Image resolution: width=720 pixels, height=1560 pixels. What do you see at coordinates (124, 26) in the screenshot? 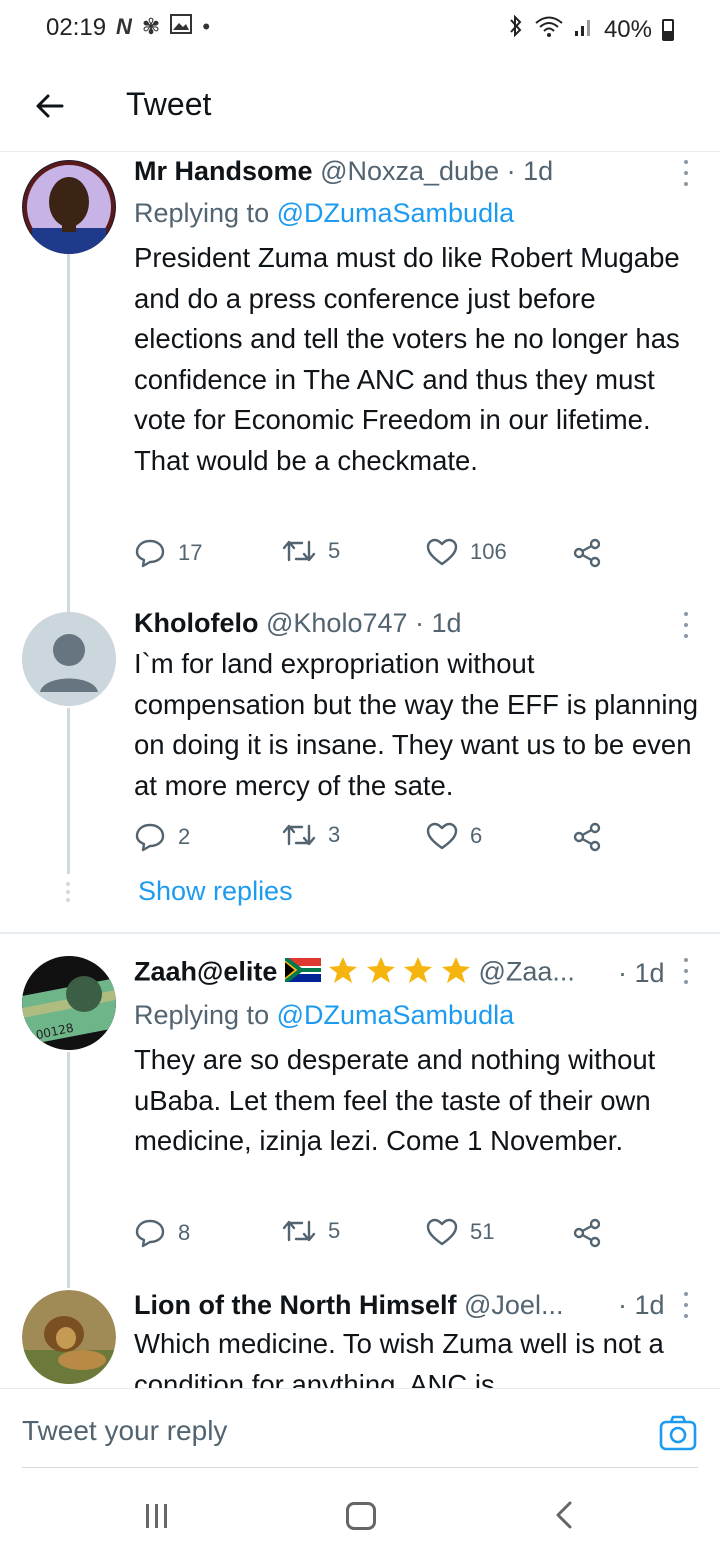
I see `netflix-icon: N` at bounding box center [124, 26].